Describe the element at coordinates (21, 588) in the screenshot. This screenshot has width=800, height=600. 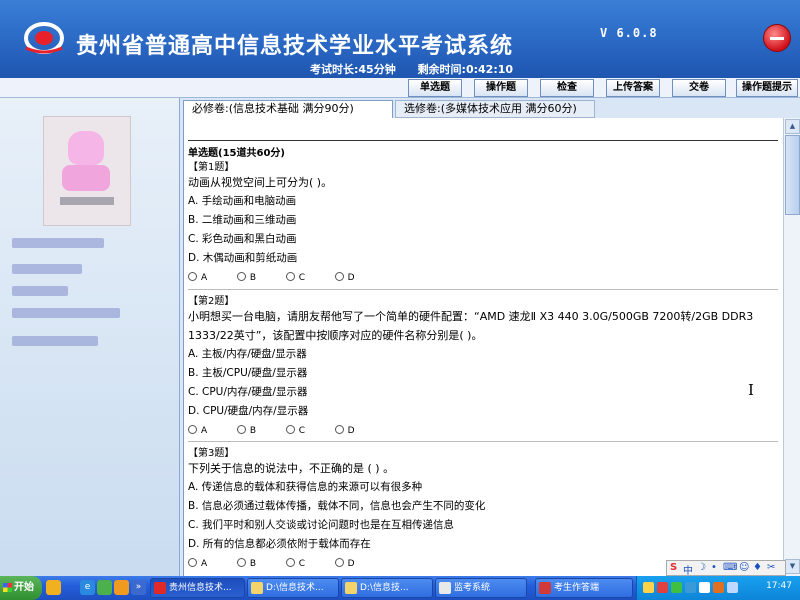
I see `start-button: 开始` at that location.